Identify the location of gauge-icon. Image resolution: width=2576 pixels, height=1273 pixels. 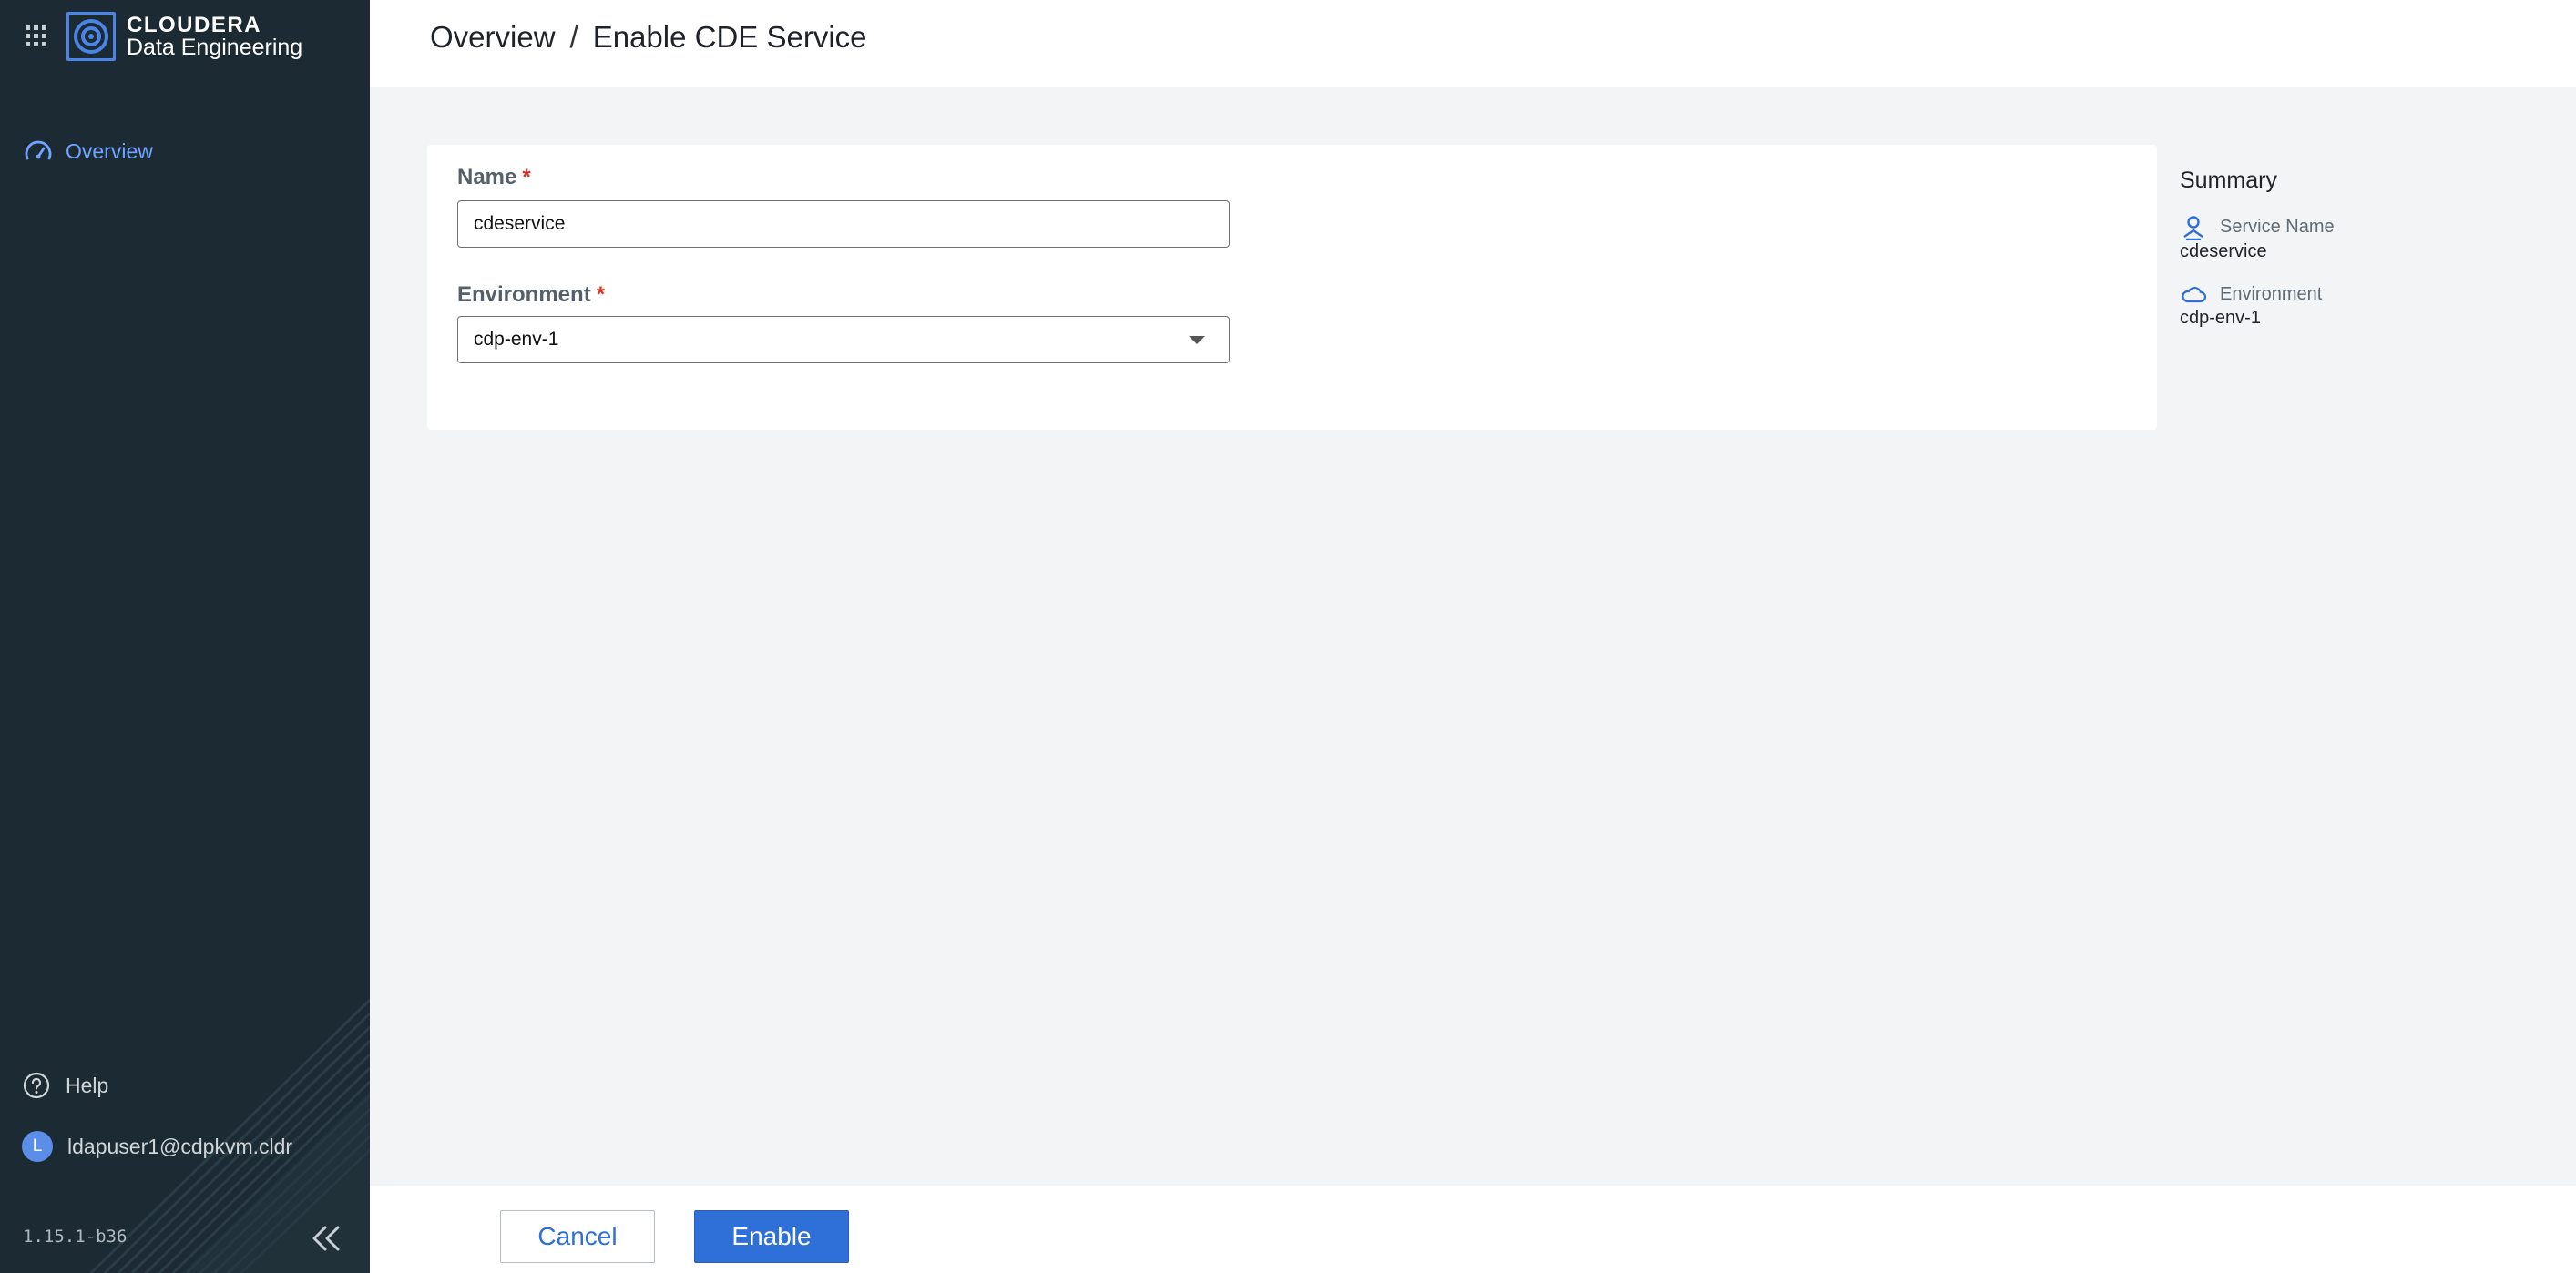
(38, 150).